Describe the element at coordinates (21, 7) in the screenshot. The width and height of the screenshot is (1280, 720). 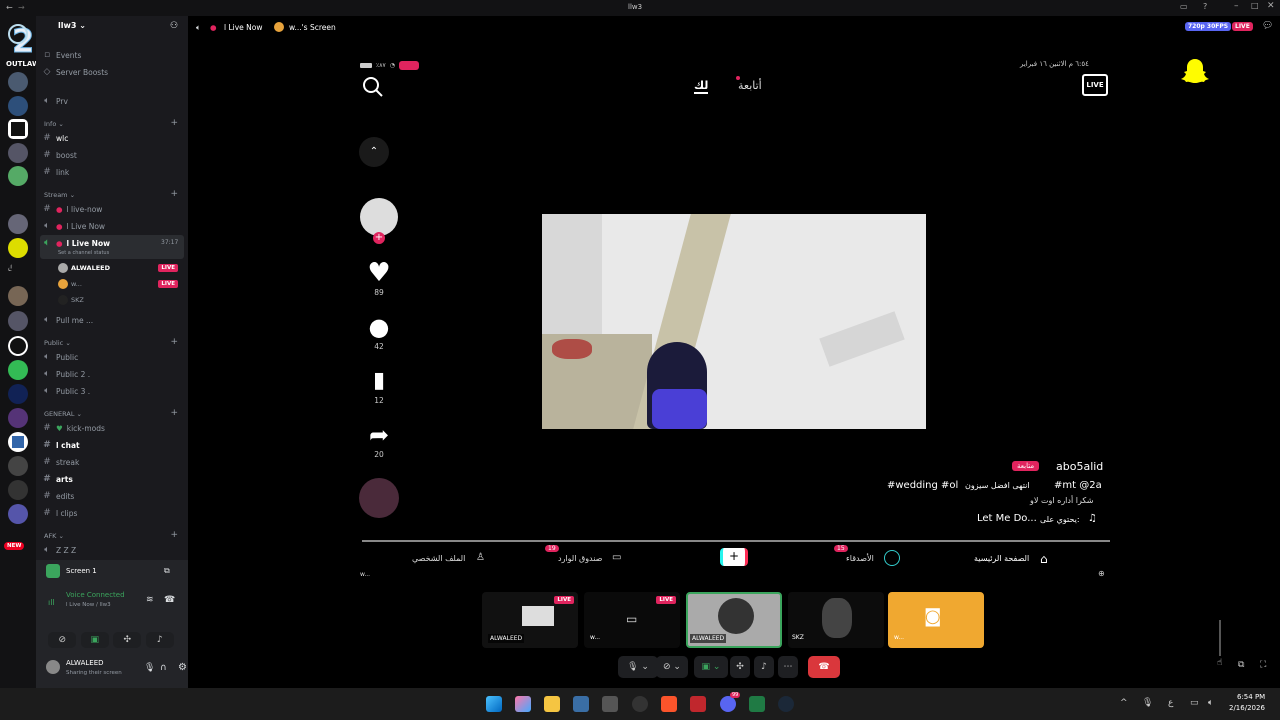
I see `forward-icon: →` at that location.